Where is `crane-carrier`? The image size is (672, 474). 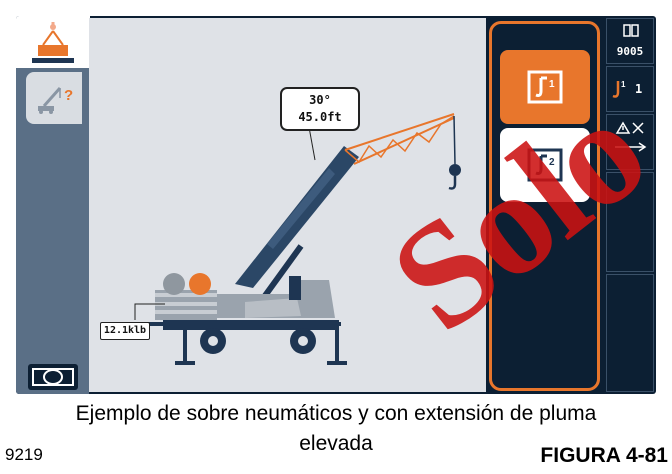 crane-carrier is located at coordinates (244, 319).